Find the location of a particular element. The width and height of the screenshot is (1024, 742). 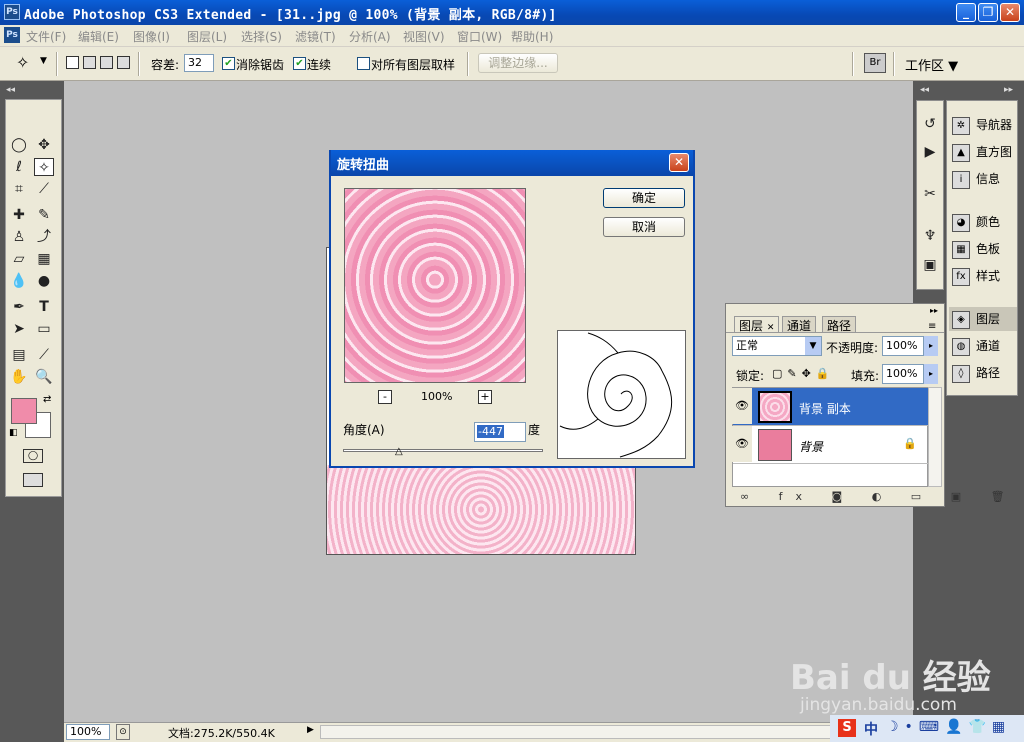

tab-paths: 路径 is located at coordinates (839, 324).